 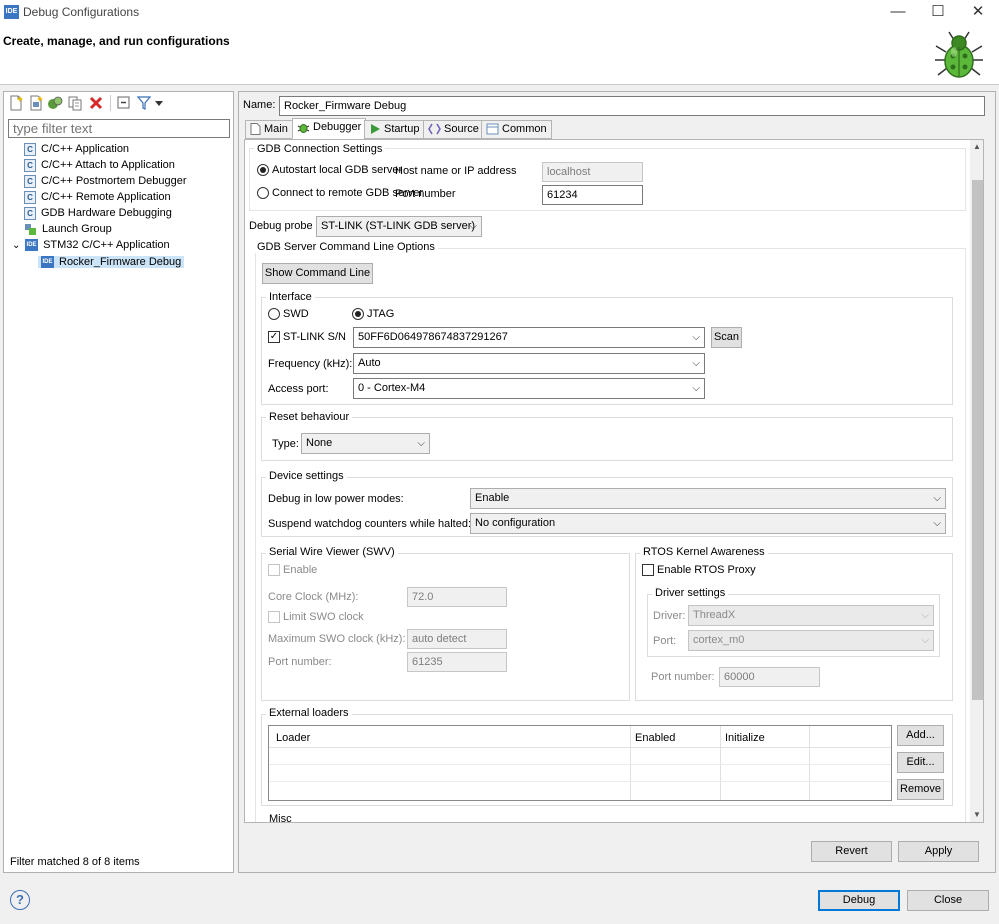 What do you see at coordinates (745, 738) in the screenshot?
I see `column-header-initialize: Initialize` at bounding box center [745, 738].